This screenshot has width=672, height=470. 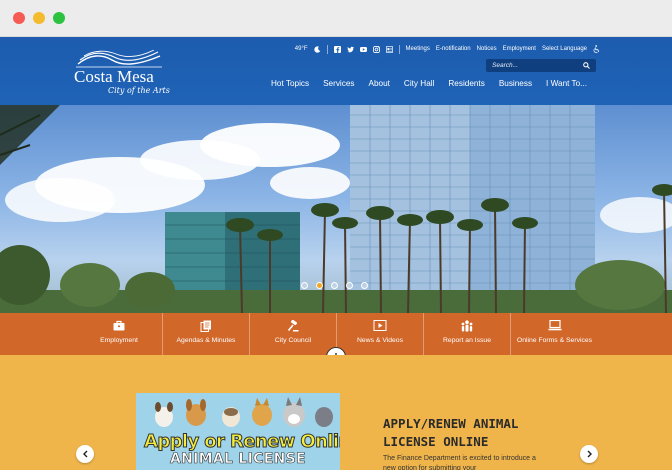 What do you see at coordinates (293, 326) in the screenshot?
I see `gavel-icon` at bounding box center [293, 326].